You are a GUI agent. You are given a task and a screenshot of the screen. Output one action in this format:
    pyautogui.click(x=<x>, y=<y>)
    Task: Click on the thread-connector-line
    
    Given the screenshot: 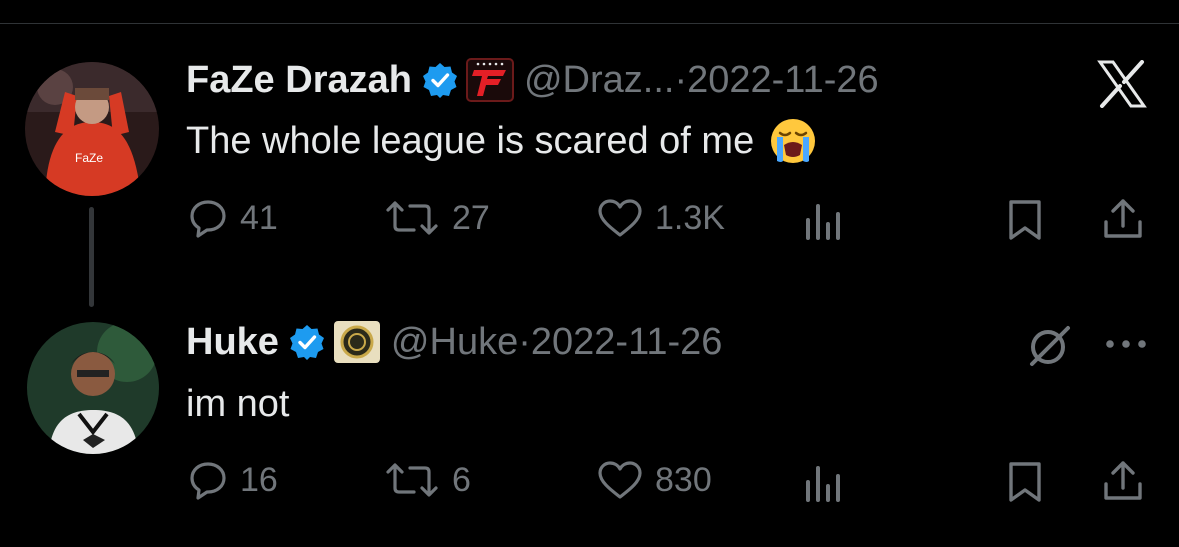 What is the action you would take?
    pyautogui.click(x=91, y=257)
    